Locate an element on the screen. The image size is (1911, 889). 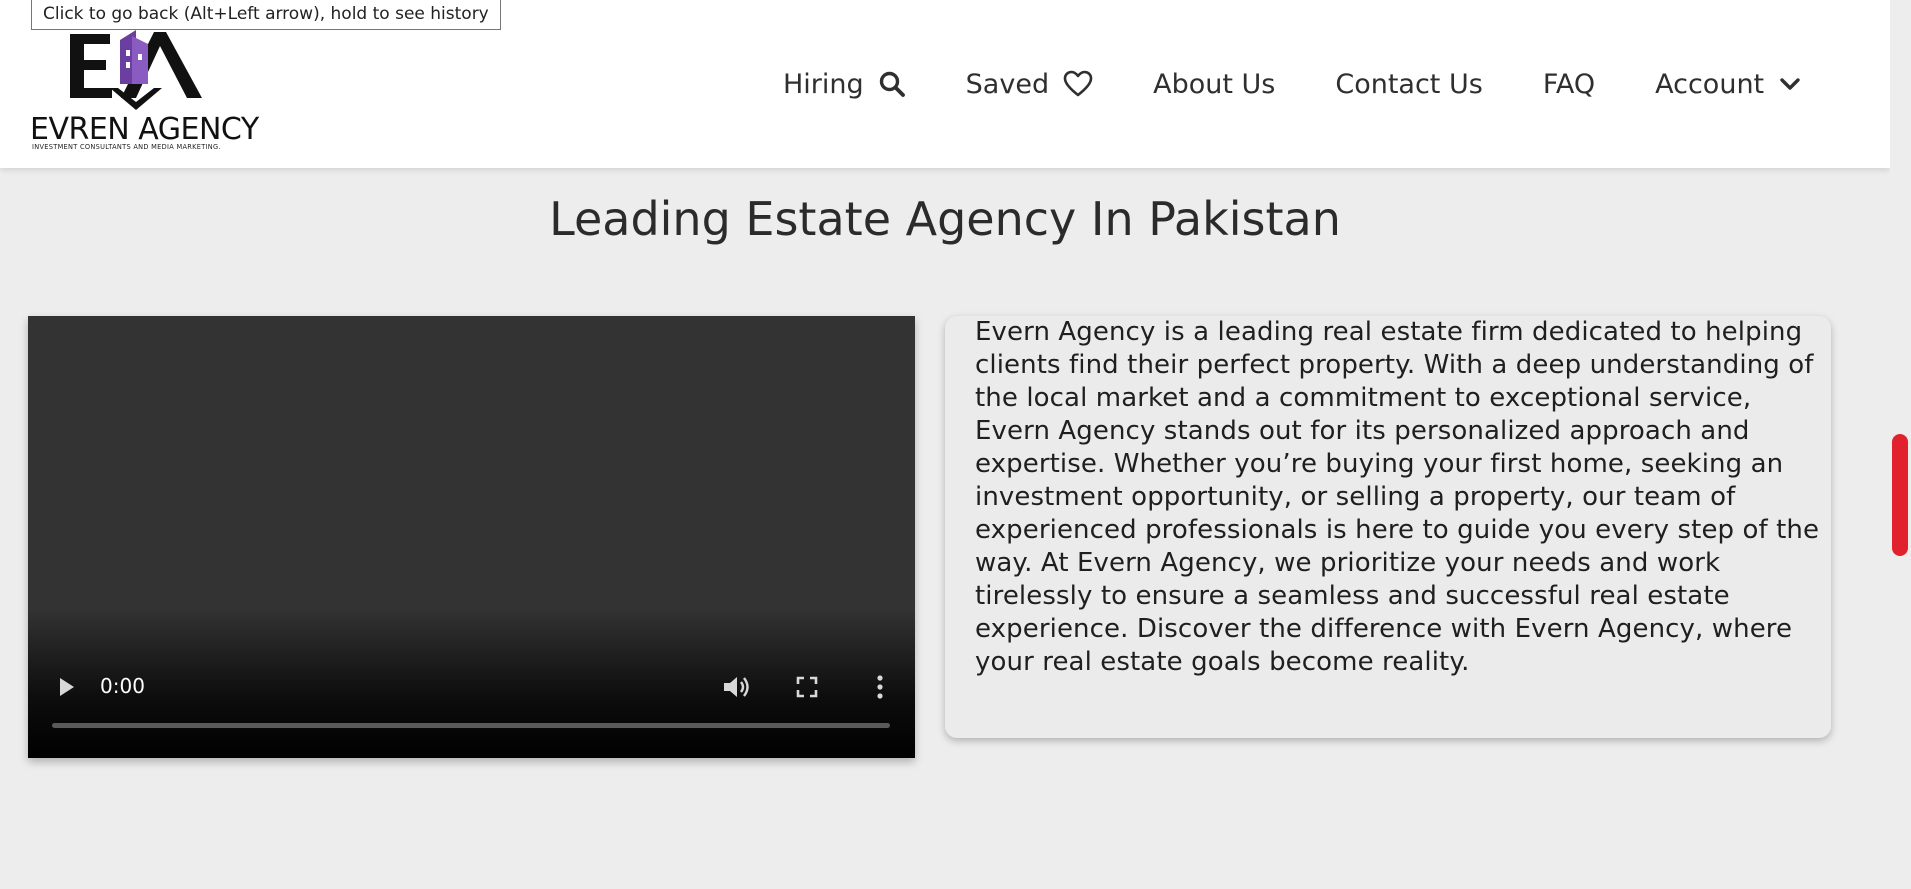
video-controls-gradient is located at coordinates (471, 683).